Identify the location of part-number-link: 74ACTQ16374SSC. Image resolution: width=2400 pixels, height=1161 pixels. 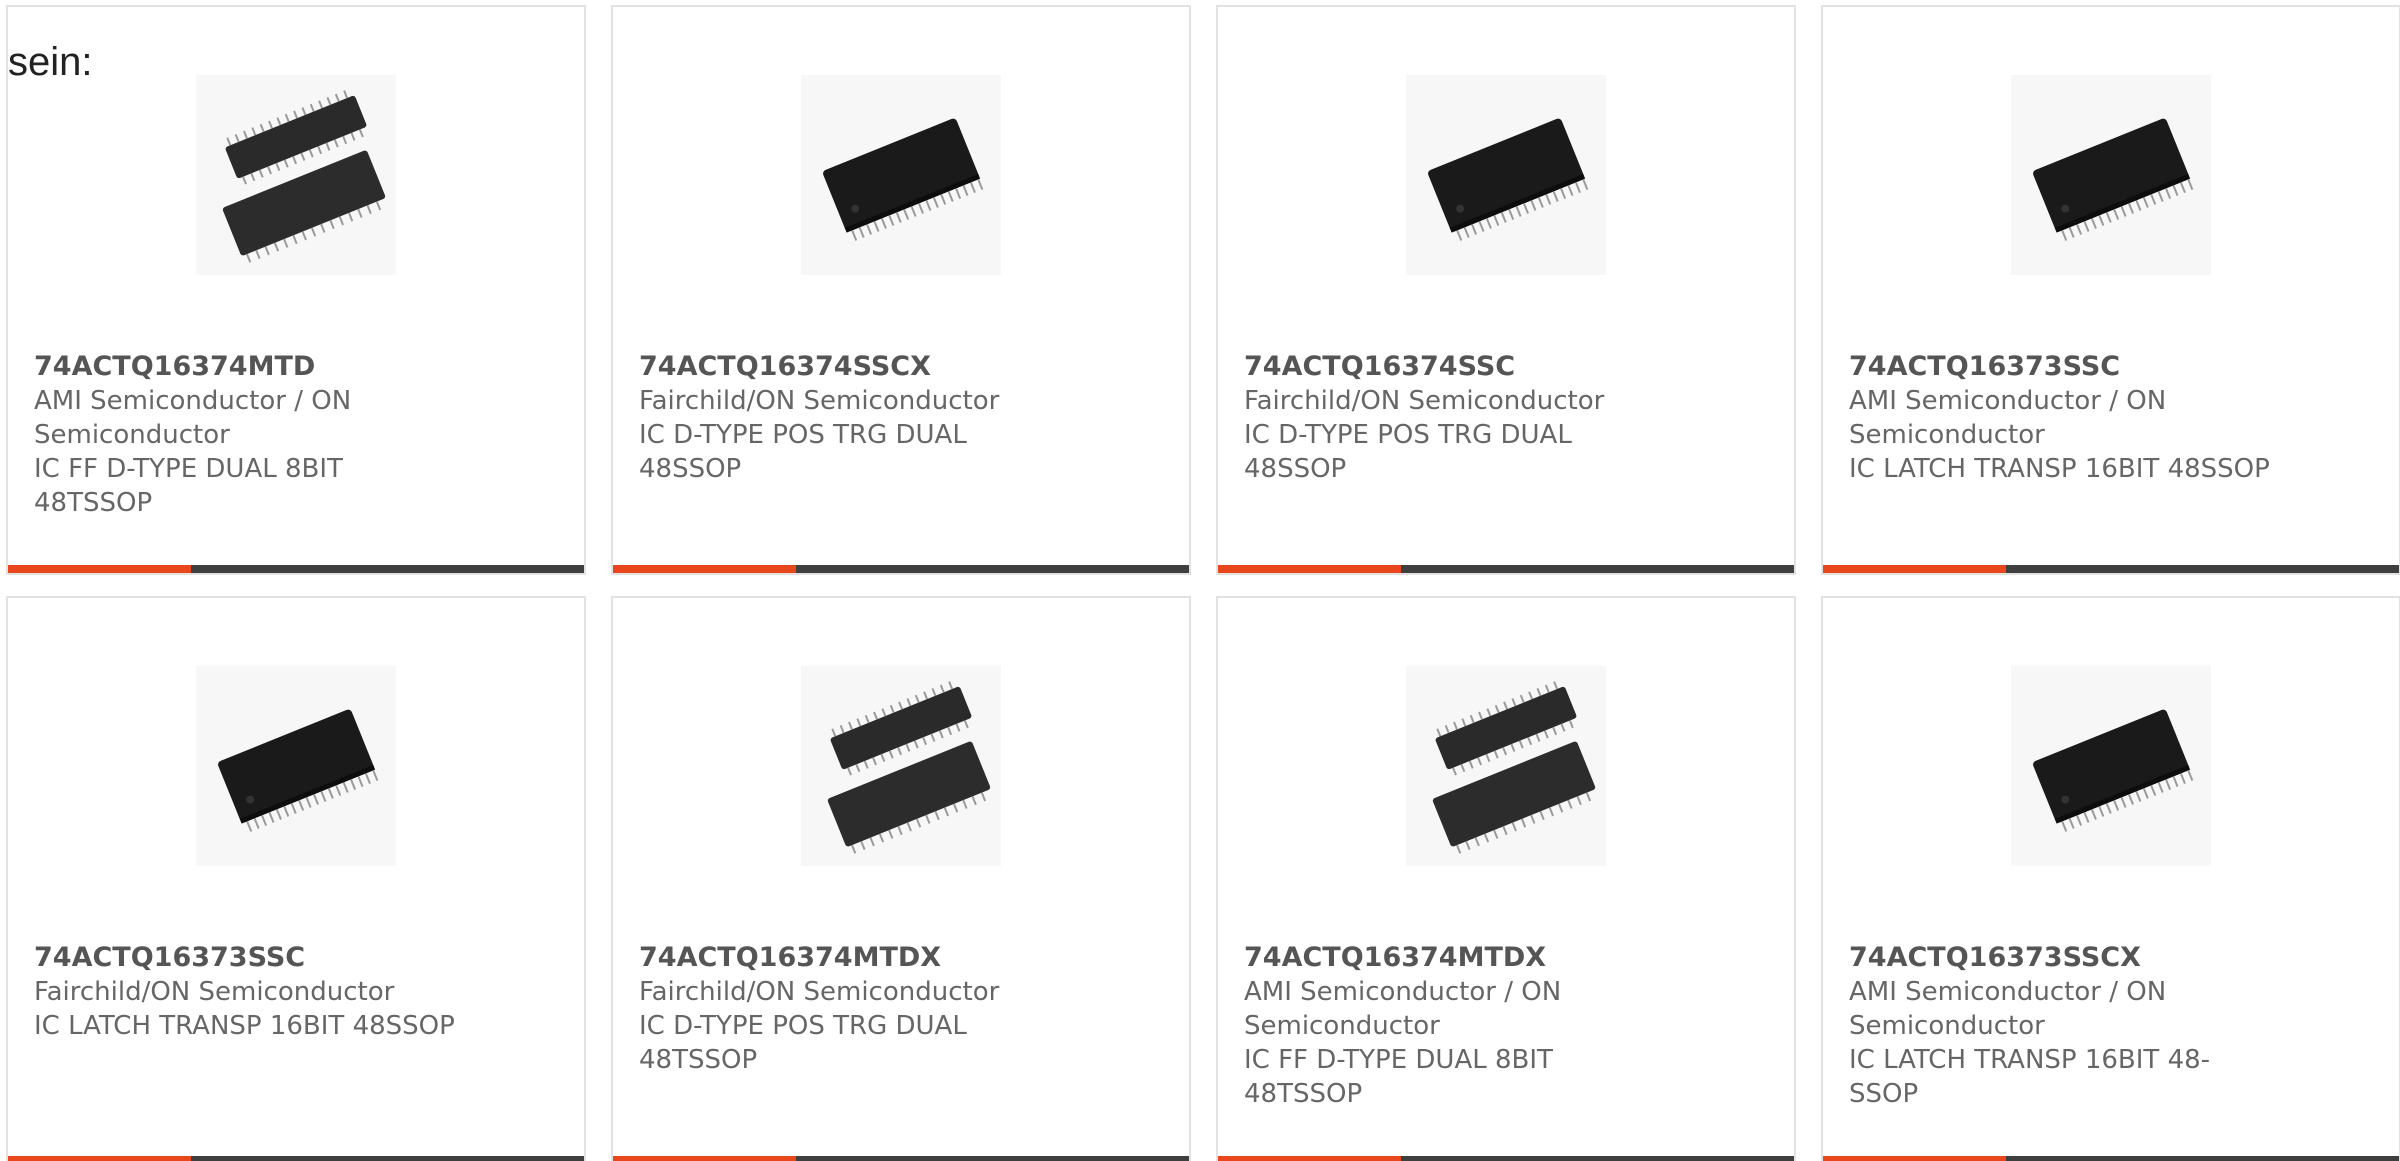
(1459, 367).